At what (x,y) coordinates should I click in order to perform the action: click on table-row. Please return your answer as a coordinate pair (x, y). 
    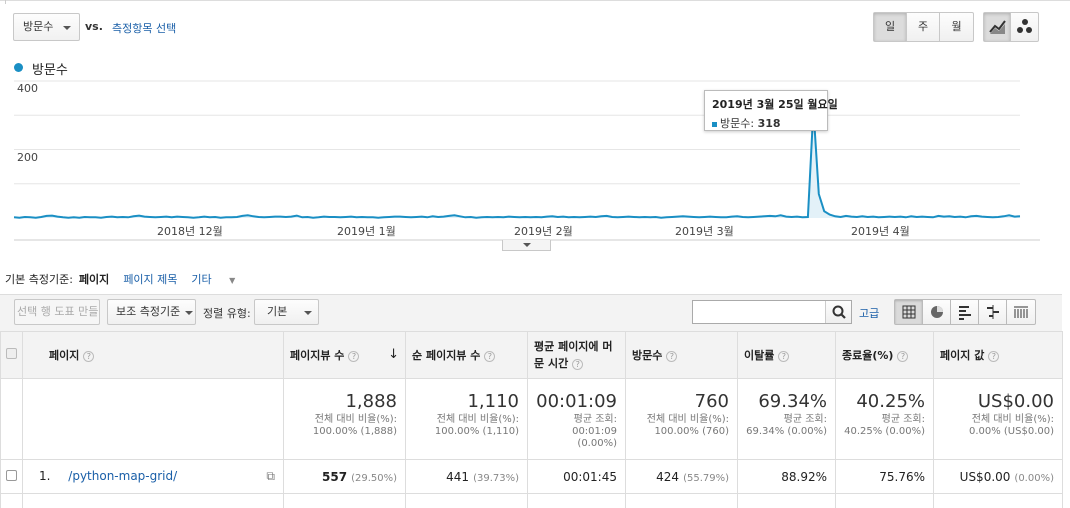
    Looking at the image, I should click on (531, 500).